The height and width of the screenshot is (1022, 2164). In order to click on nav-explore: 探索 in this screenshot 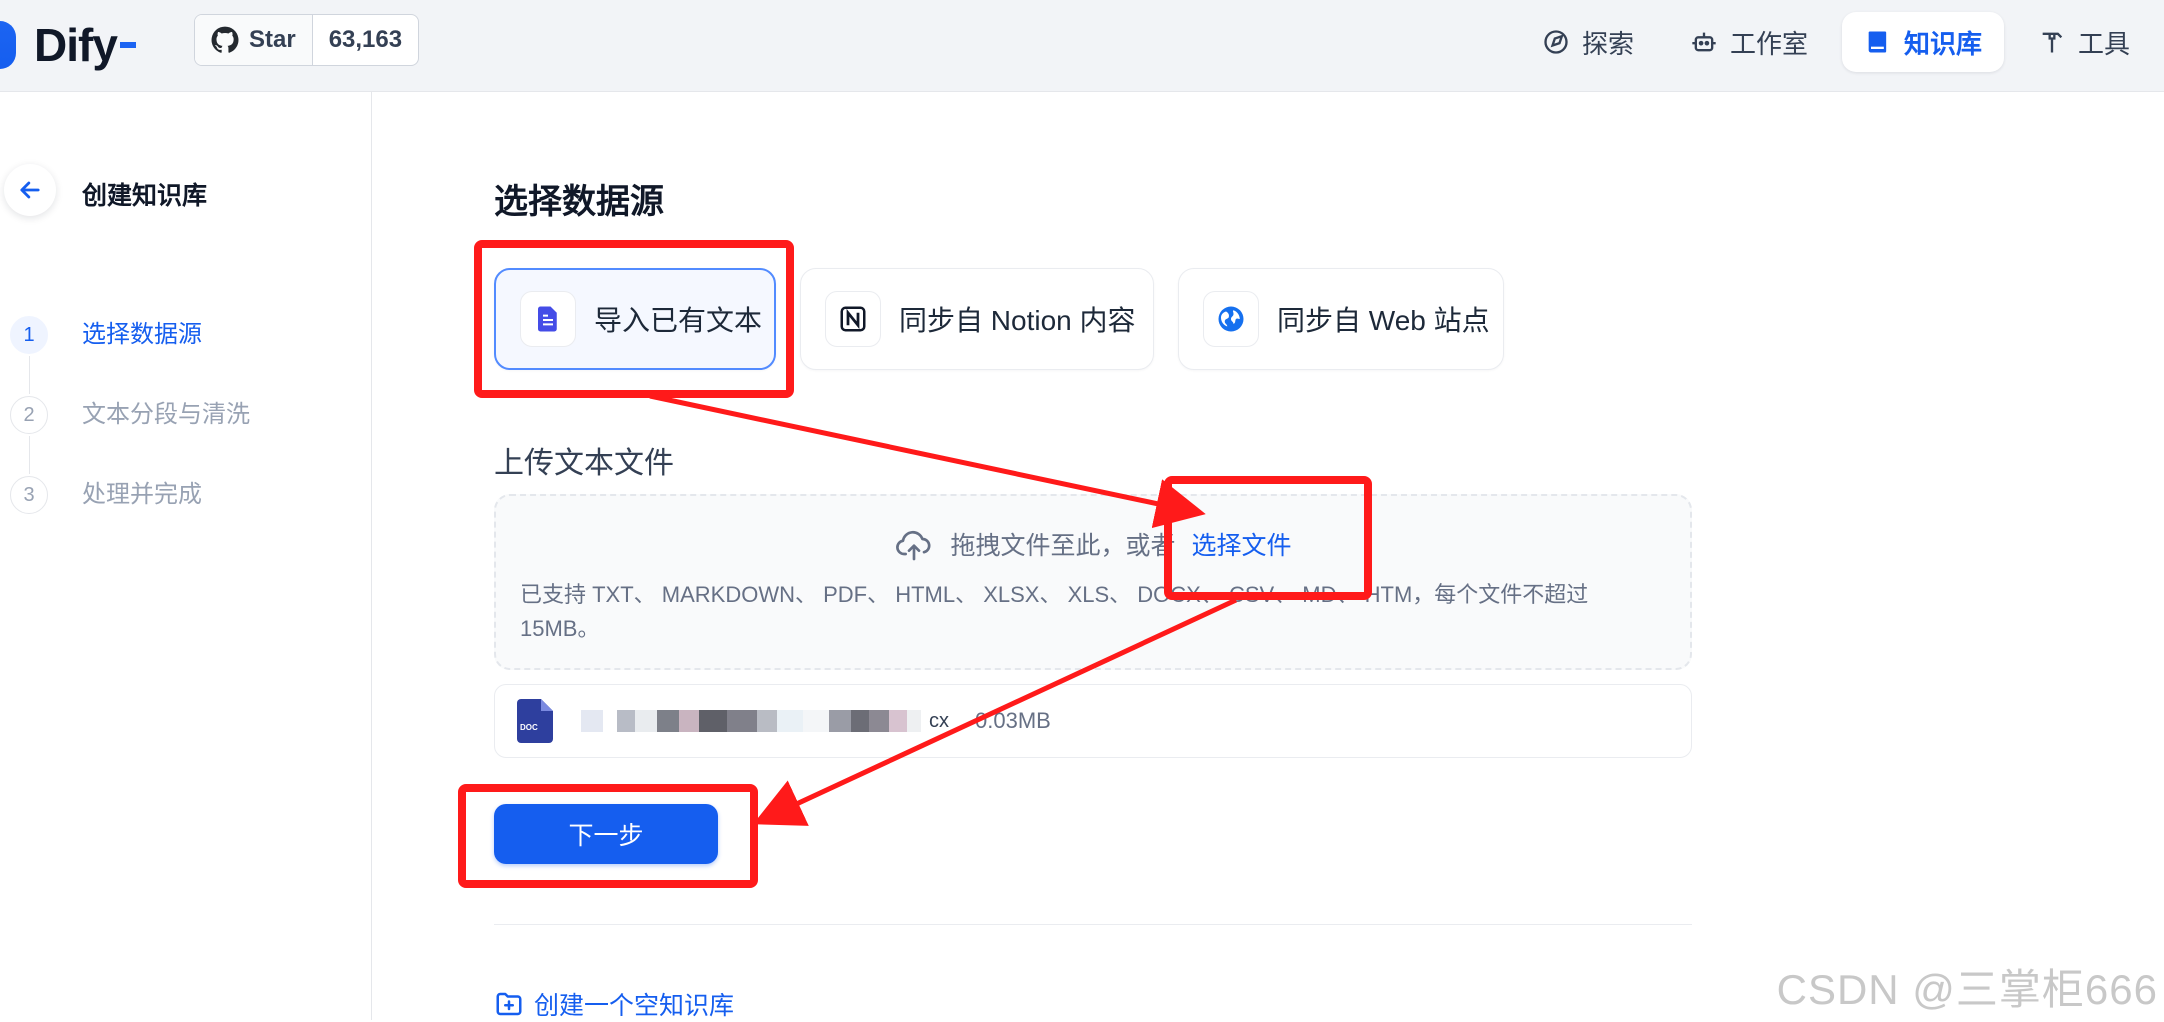, I will do `click(1588, 42)`.